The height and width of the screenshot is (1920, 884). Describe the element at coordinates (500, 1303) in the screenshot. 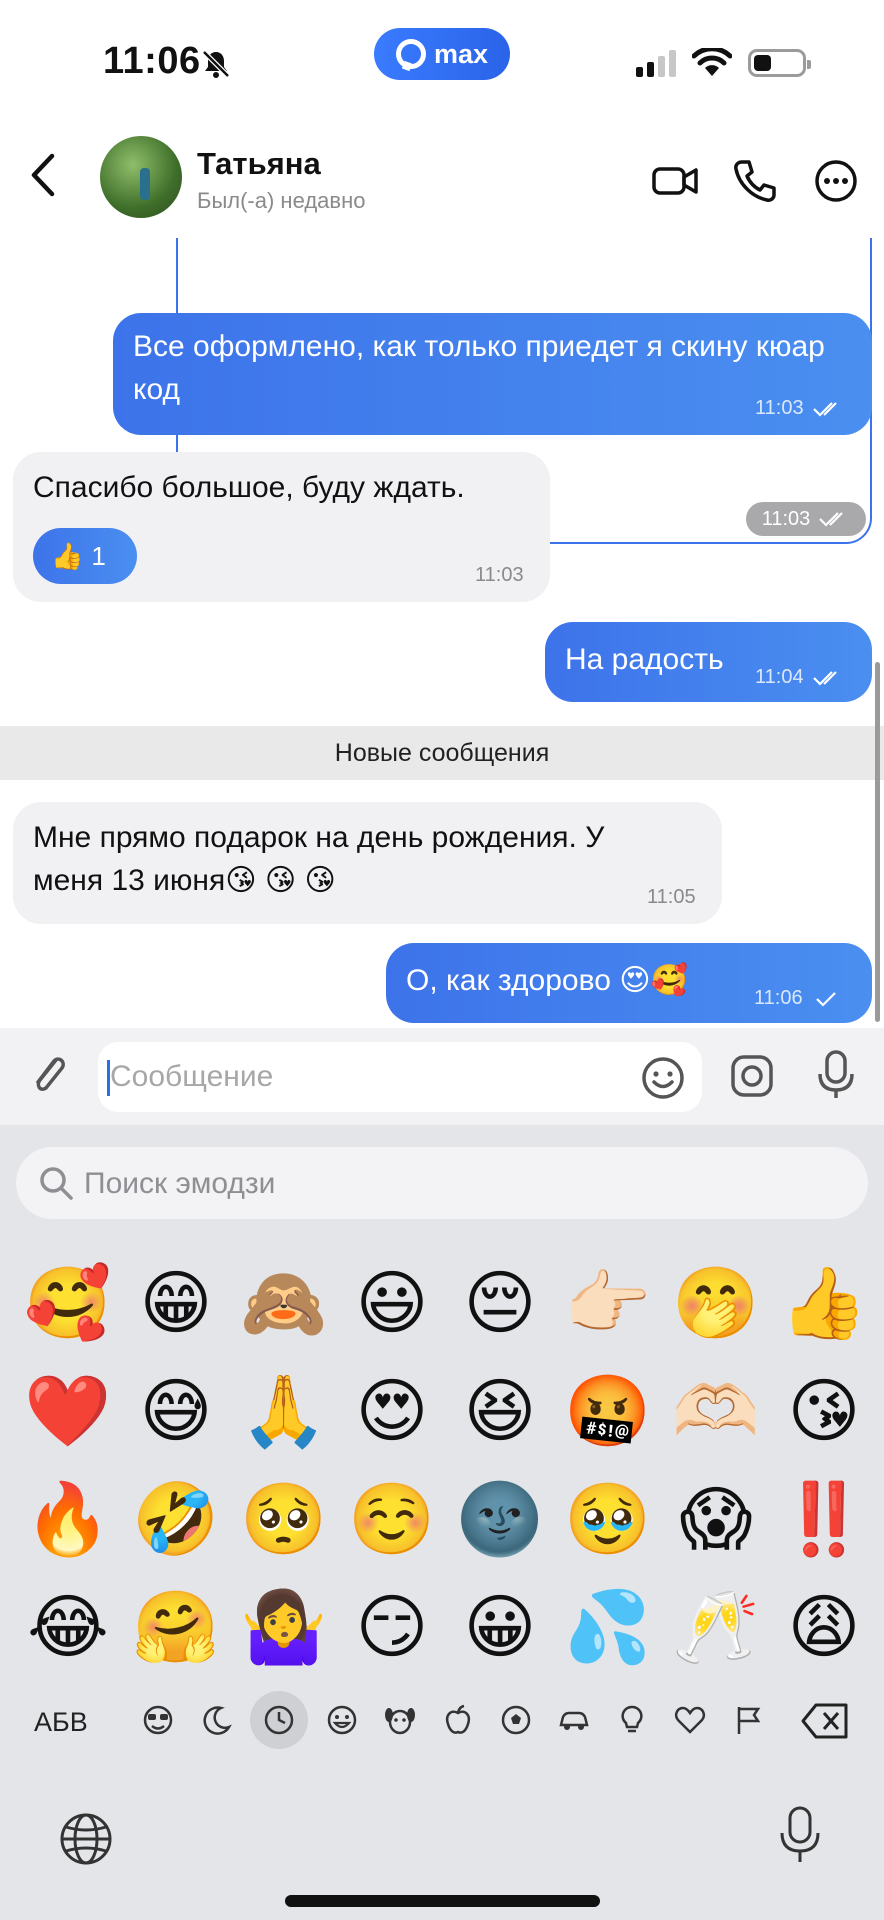

I see `emoji-key: 😔` at that location.